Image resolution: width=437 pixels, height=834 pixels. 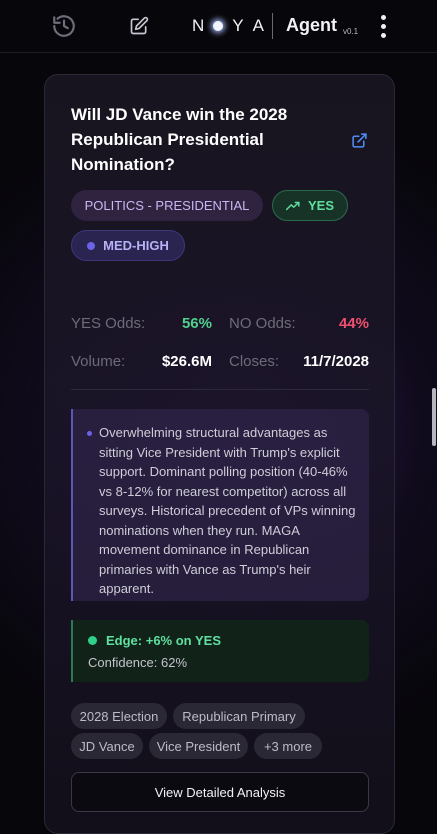 What do you see at coordinates (353, 323) in the screenshot?
I see `no-odds-value: 44%` at bounding box center [353, 323].